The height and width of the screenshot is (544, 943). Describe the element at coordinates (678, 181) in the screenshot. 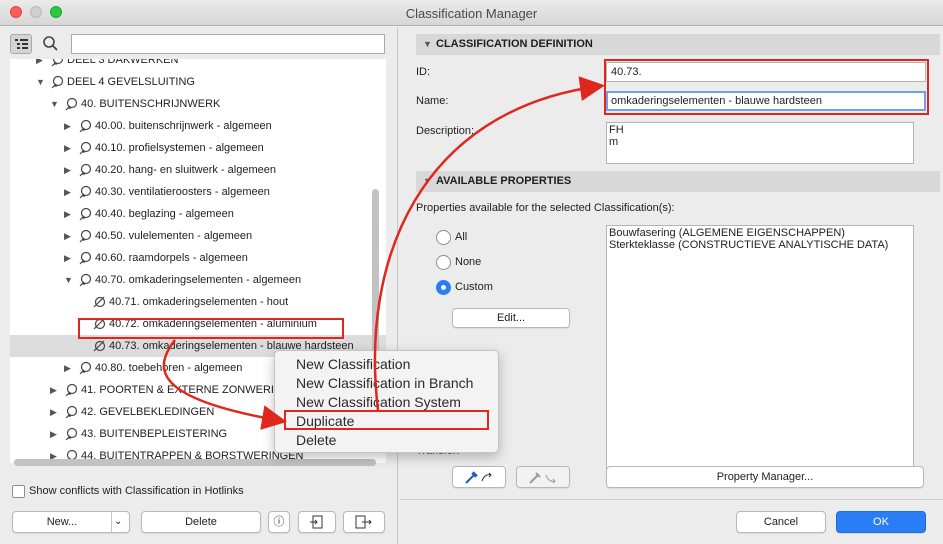

I see `available-properties-header: ▼ AVAILABLE PROPERTIES` at that location.